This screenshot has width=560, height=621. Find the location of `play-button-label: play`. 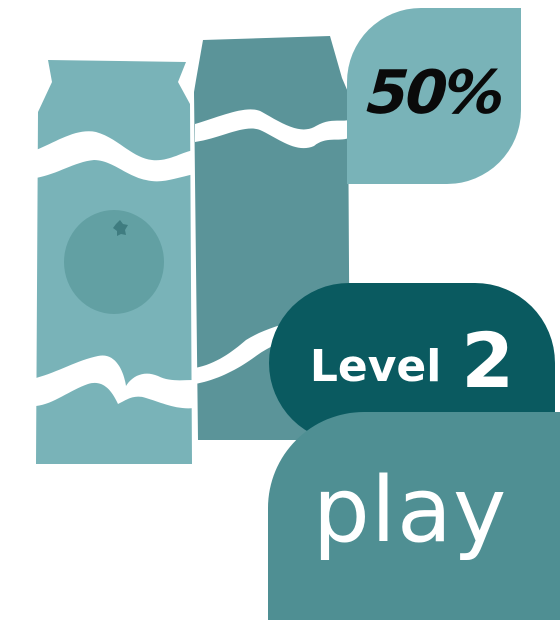

play-button-label: play is located at coordinates (410, 510).